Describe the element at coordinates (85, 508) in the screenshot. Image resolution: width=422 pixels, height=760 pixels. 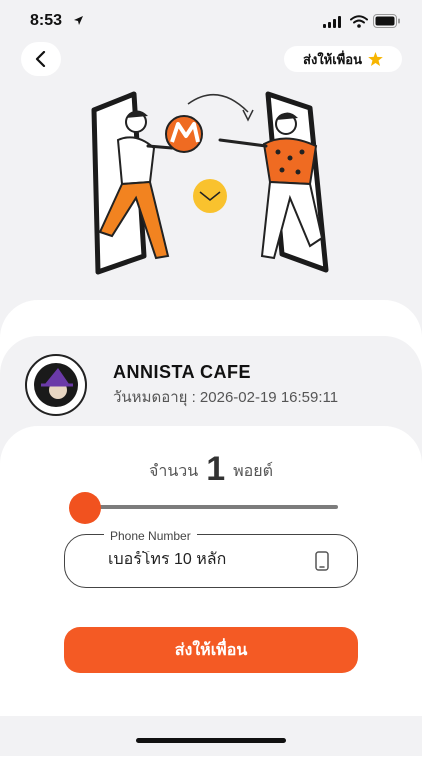
I see `points-slider-handle` at that location.